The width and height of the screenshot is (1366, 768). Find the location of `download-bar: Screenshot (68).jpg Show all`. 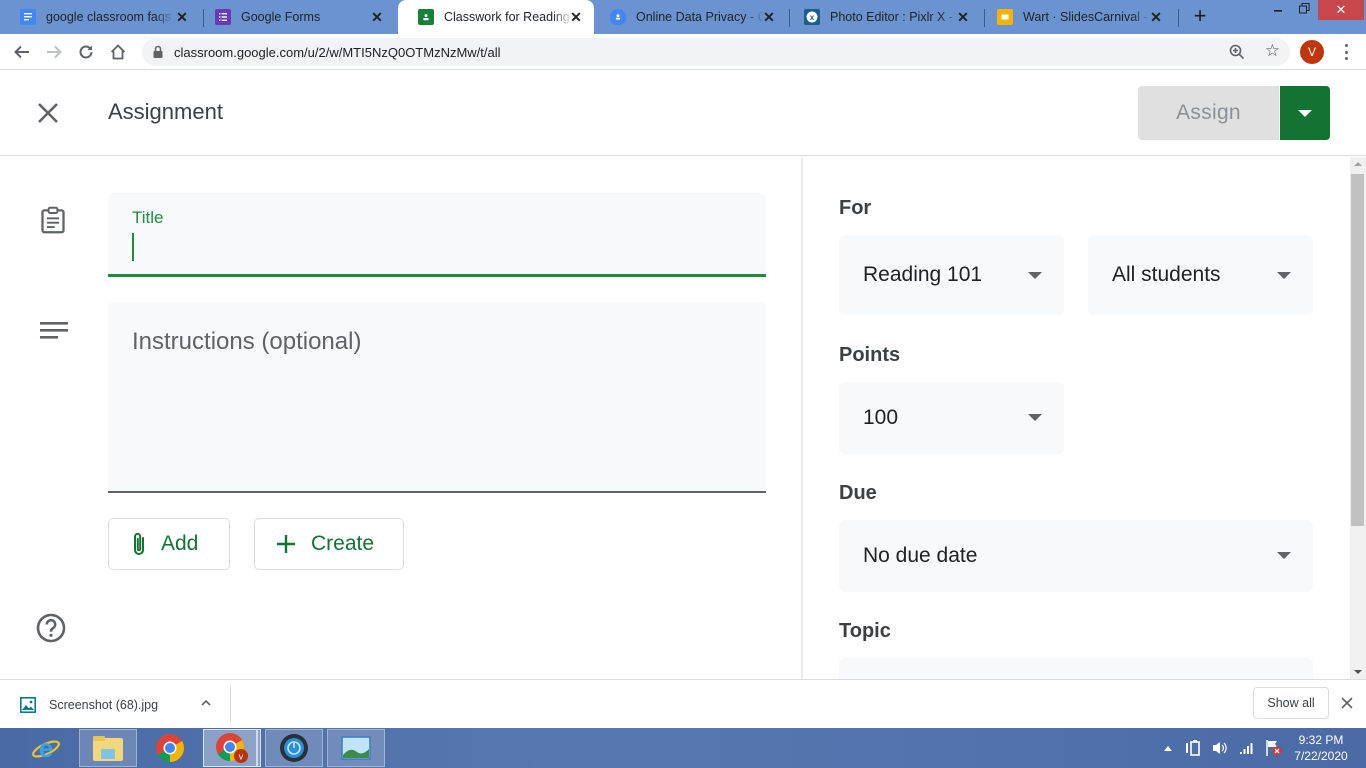

download-bar: Screenshot (68).jpg Show all is located at coordinates (683, 703).